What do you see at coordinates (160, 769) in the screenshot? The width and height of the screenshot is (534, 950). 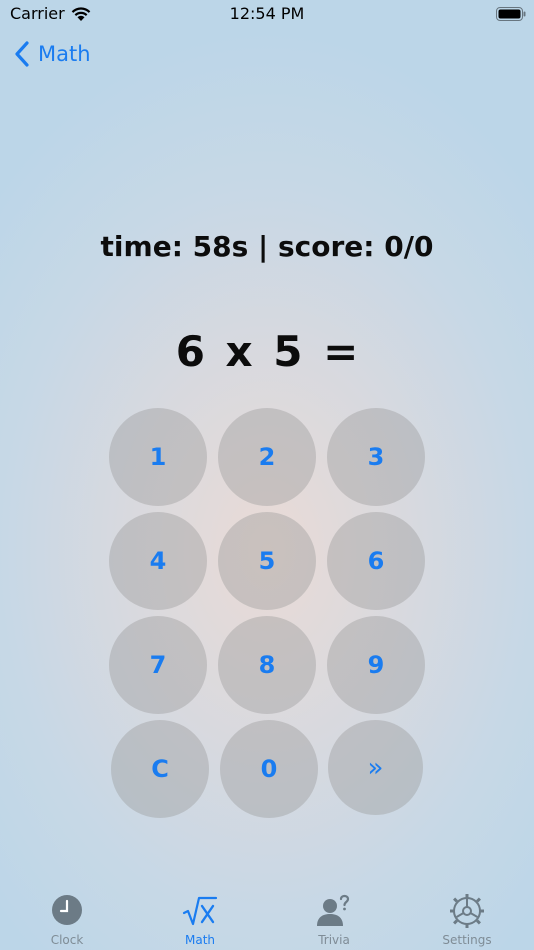 I see `clear-key: C` at bounding box center [160, 769].